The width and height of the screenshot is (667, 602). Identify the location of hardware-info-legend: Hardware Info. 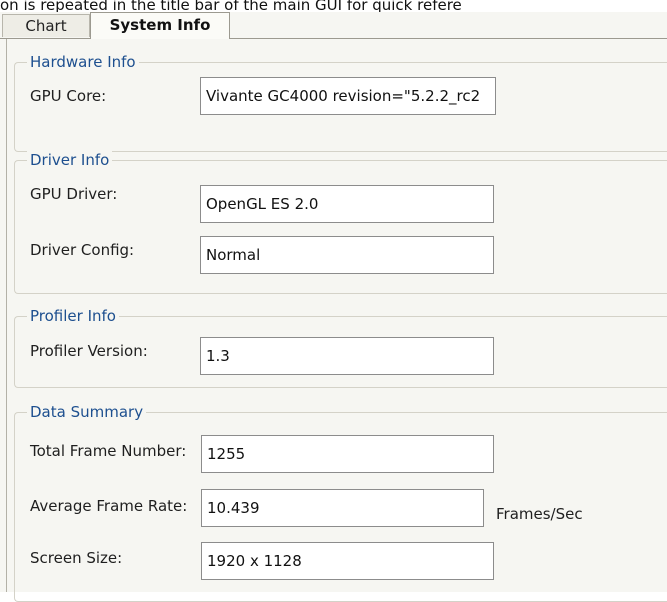
(83, 62).